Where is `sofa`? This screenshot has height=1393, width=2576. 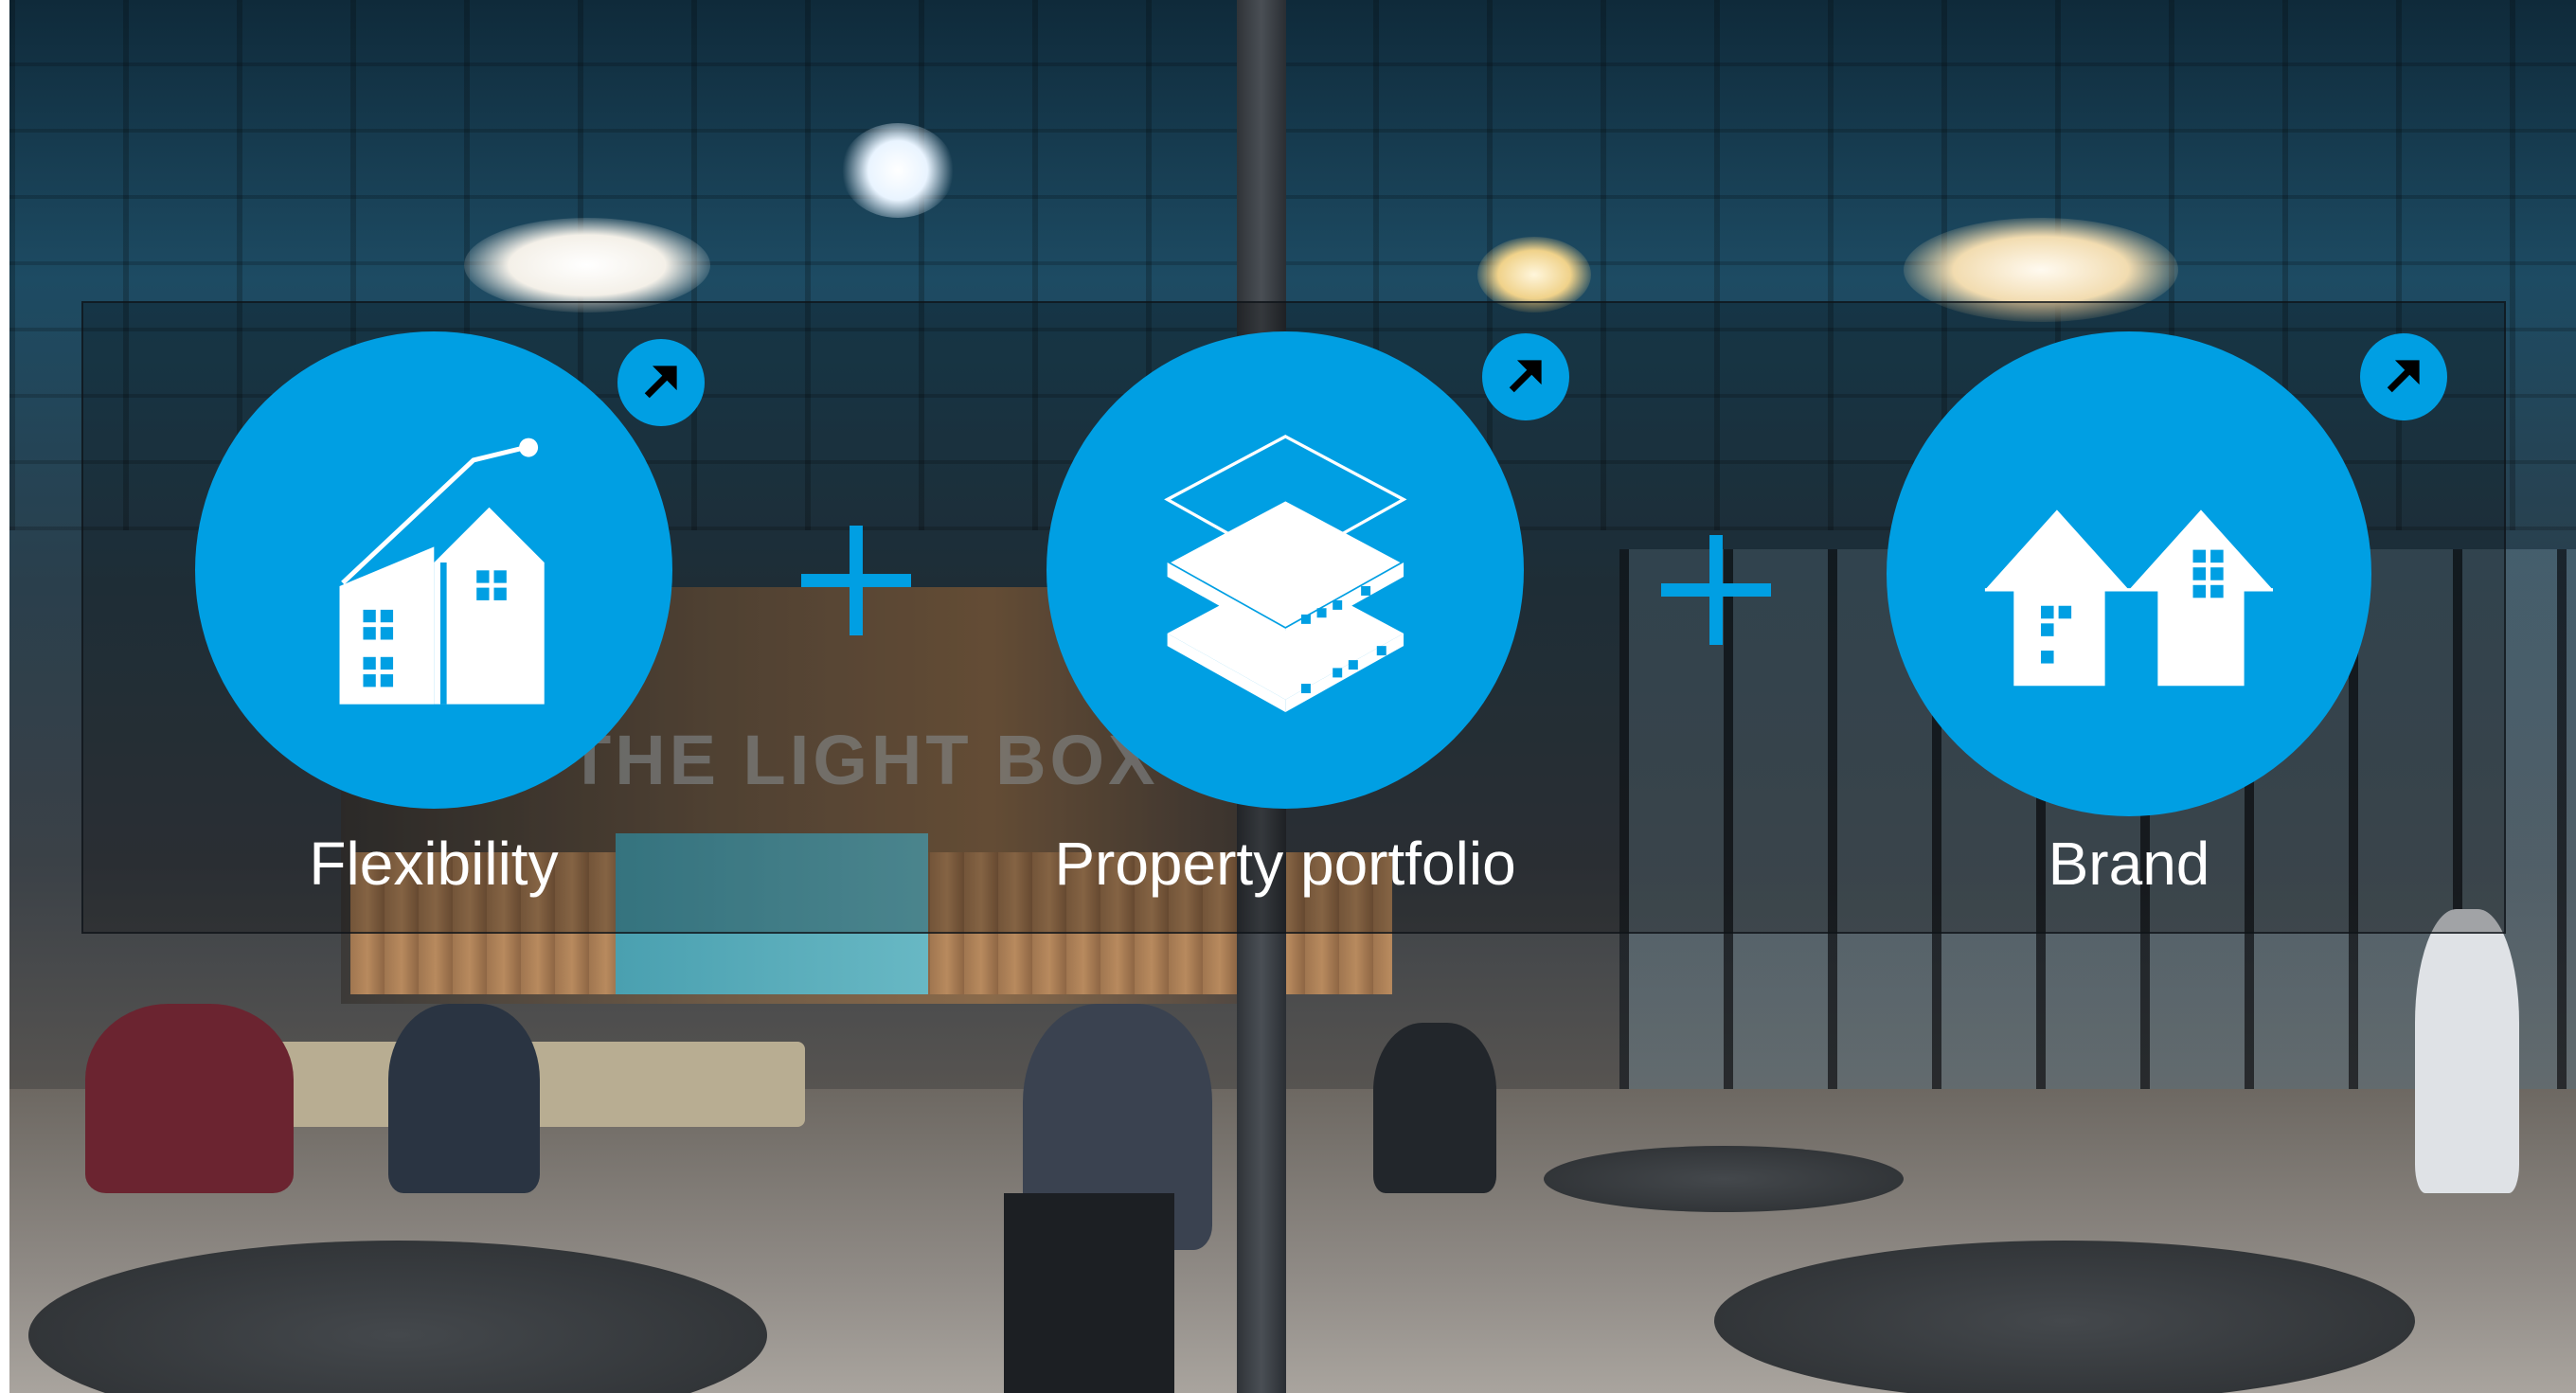 sofa is located at coordinates (540, 1084).